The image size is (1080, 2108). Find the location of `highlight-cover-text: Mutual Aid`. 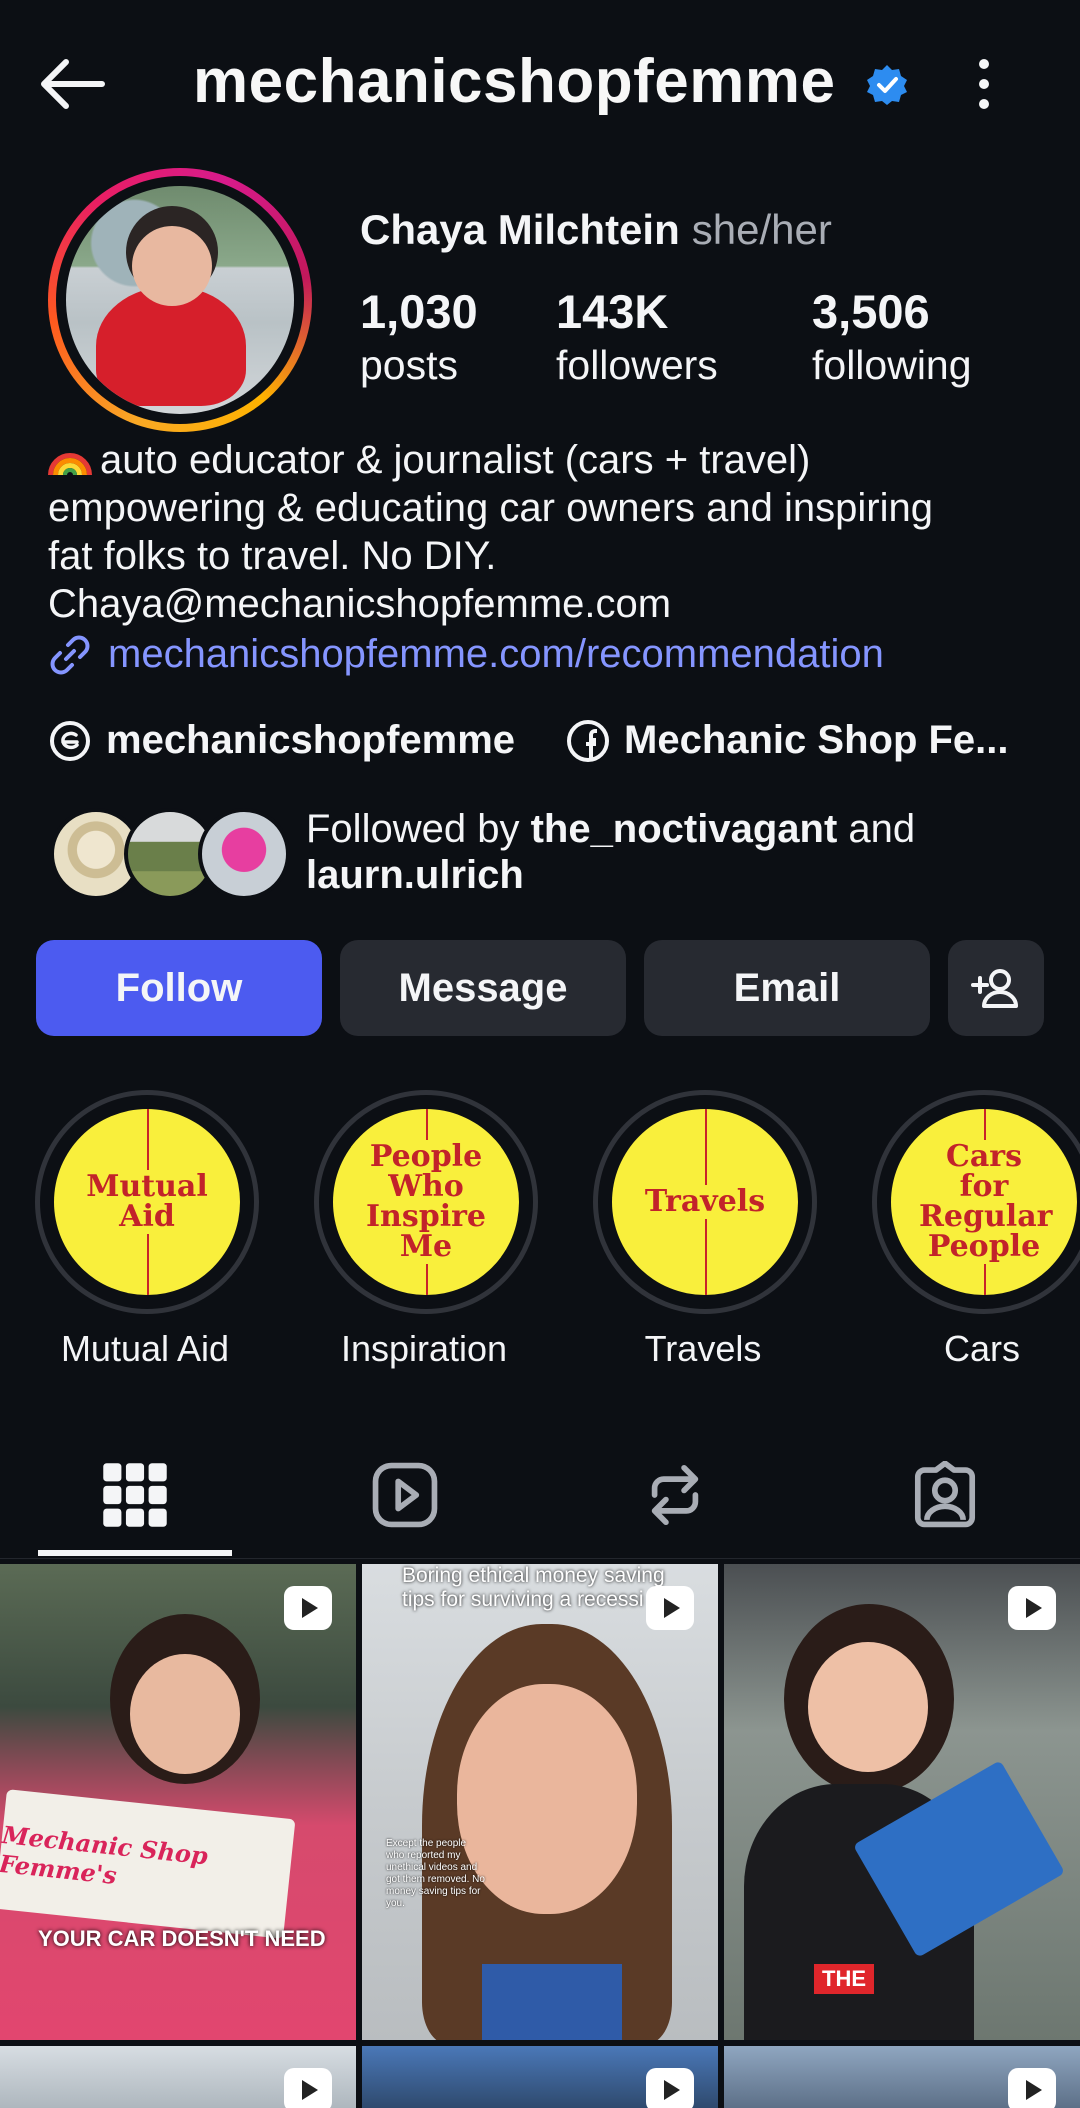

highlight-cover-text: Mutual Aid is located at coordinates (147, 1202).